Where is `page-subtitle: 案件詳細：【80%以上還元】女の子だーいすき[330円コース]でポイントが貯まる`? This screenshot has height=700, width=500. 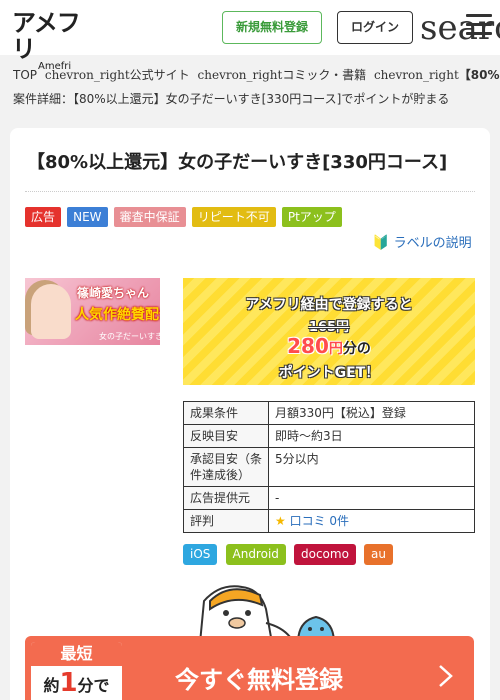 page-subtitle: 案件詳細：【80%以上還元】女の子だーいすき[330円コース]でポイントが貯まる is located at coordinates (231, 99).